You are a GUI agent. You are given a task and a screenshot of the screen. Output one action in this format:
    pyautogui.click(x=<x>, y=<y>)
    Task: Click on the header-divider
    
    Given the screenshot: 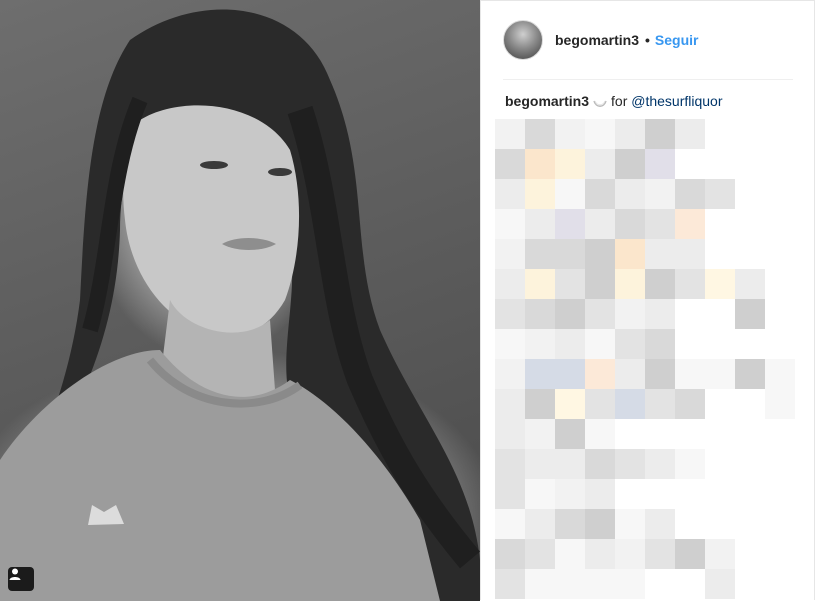 What is the action you would take?
    pyautogui.click(x=648, y=79)
    